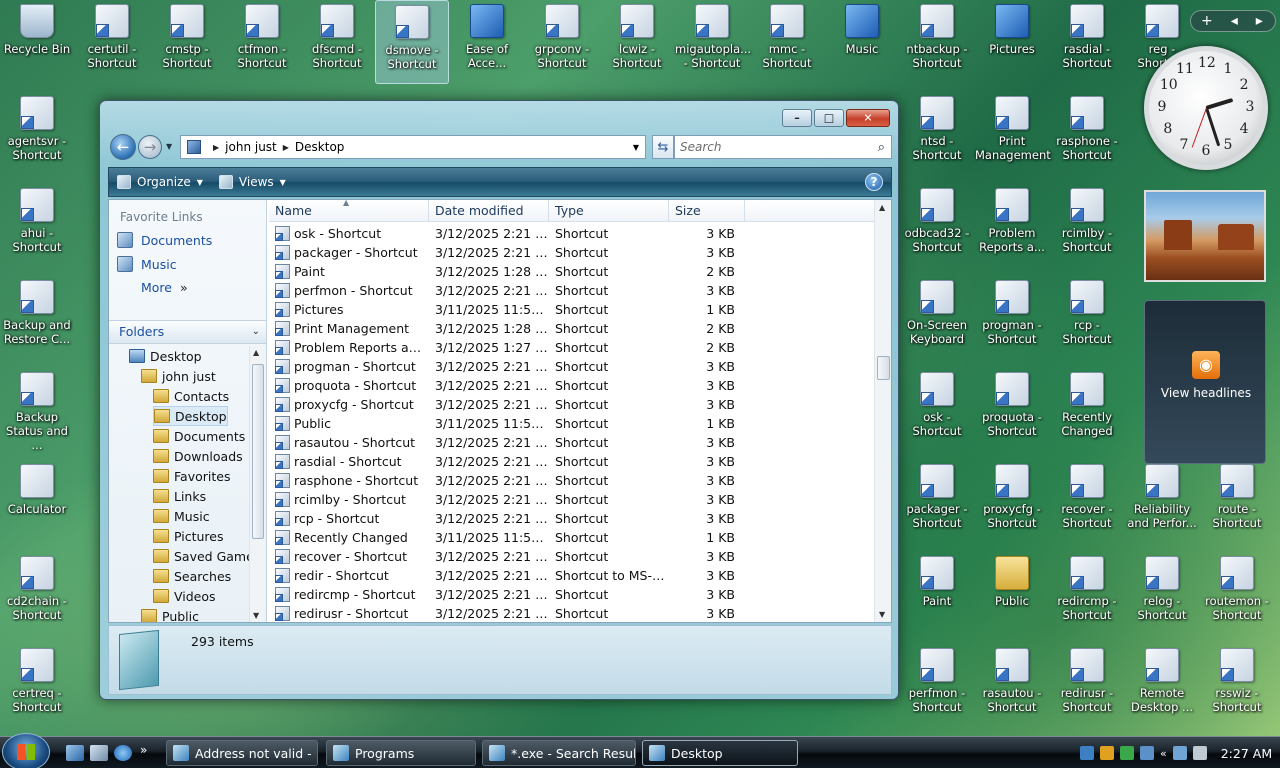  Describe the element at coordinates (797, 118) in the screenshot. I see `minimize-button: –` at that location.